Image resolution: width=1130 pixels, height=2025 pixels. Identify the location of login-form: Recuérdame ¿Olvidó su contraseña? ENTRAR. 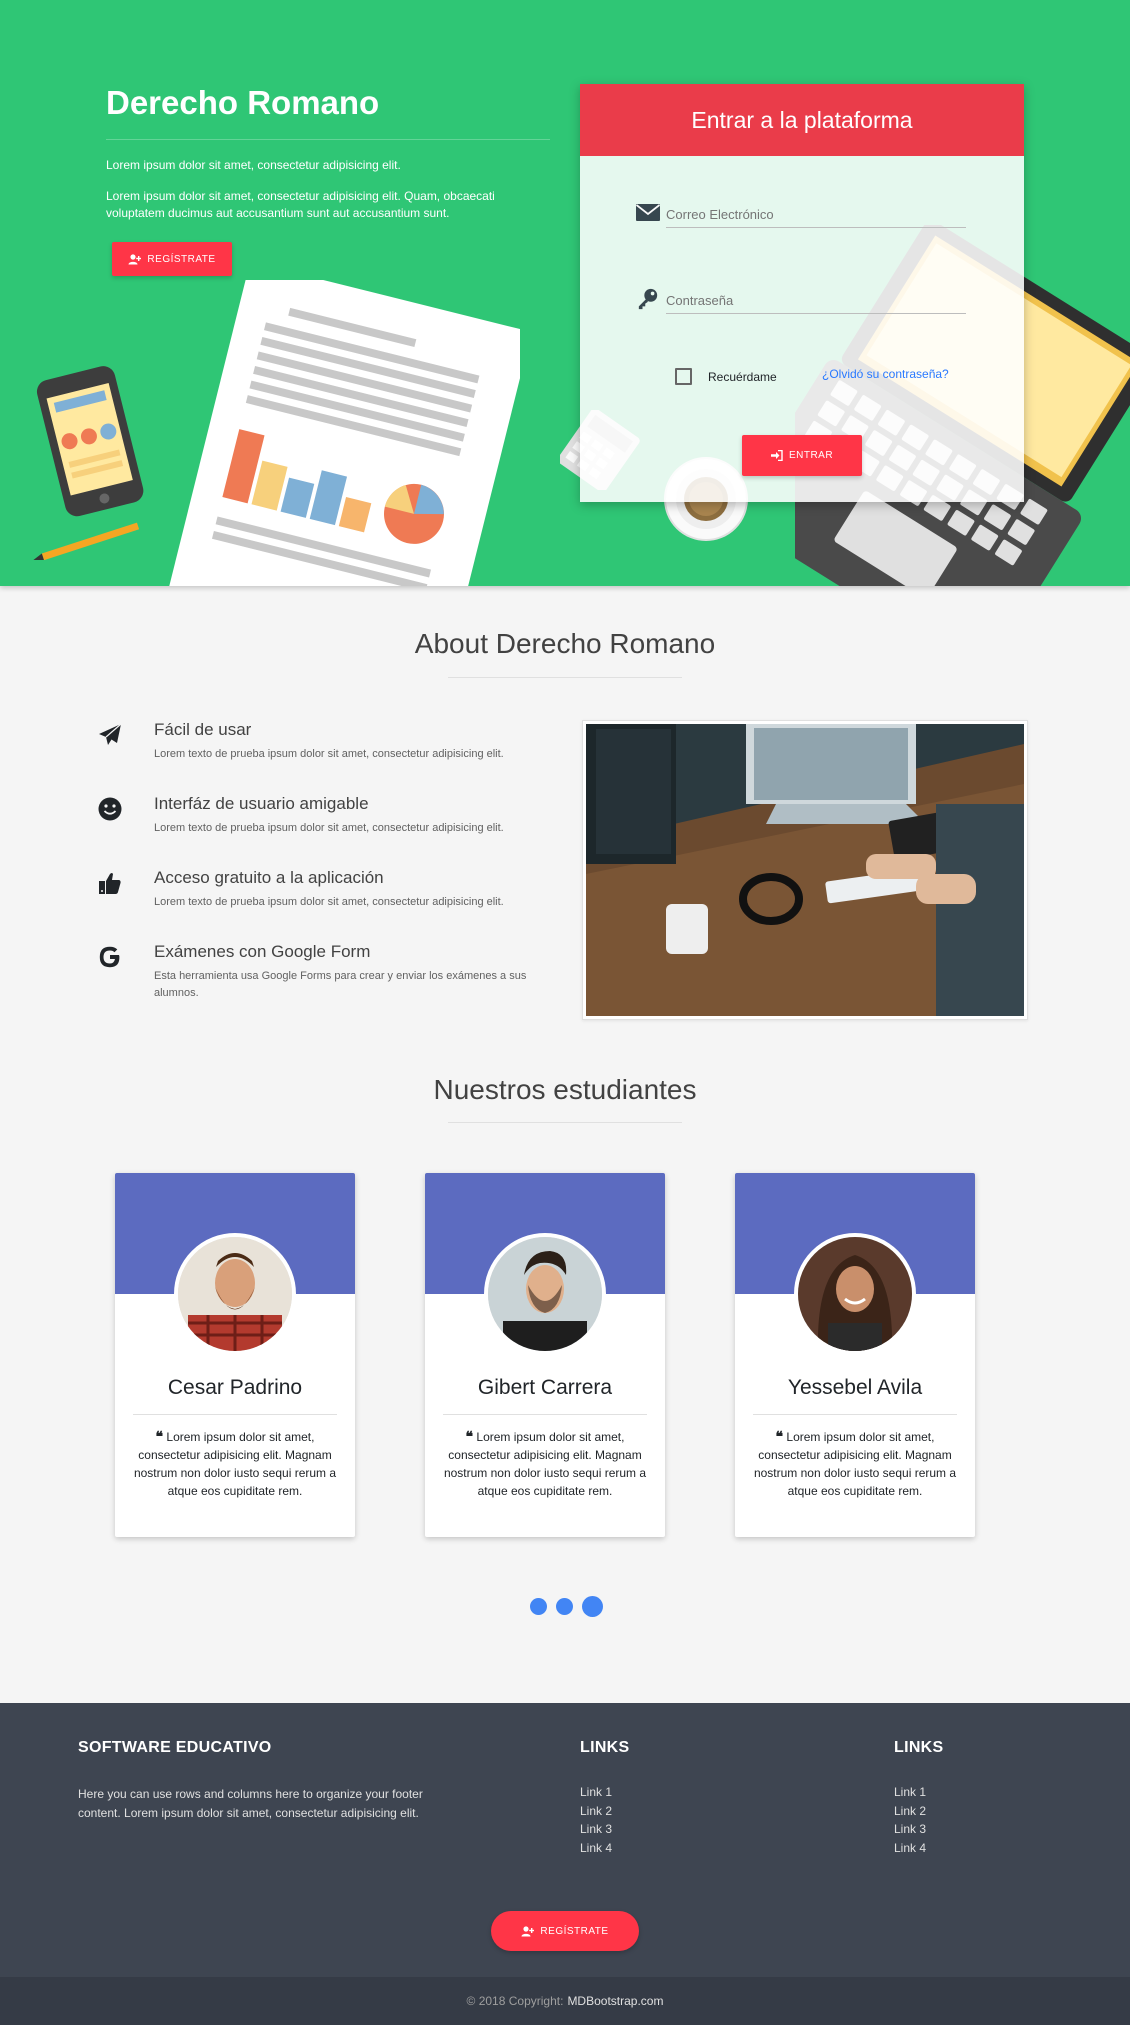
(802, 329).